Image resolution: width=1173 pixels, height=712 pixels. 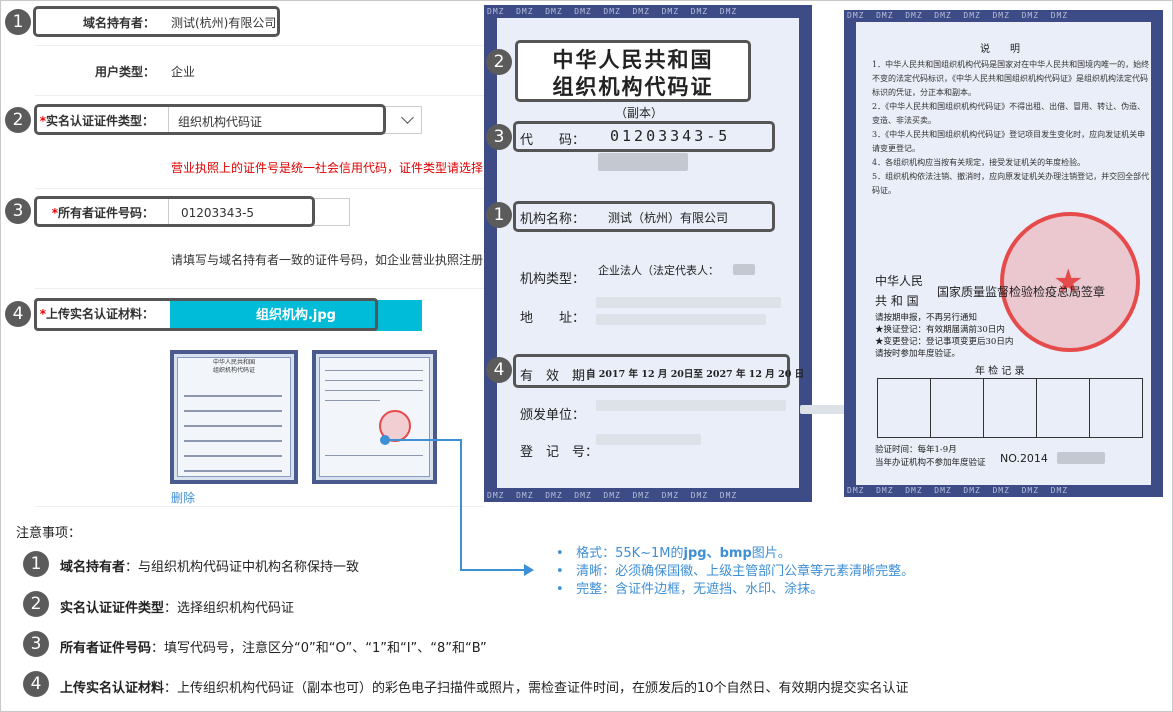 I want to click on back-country1: 中华人民, so click(x=899, y=281).